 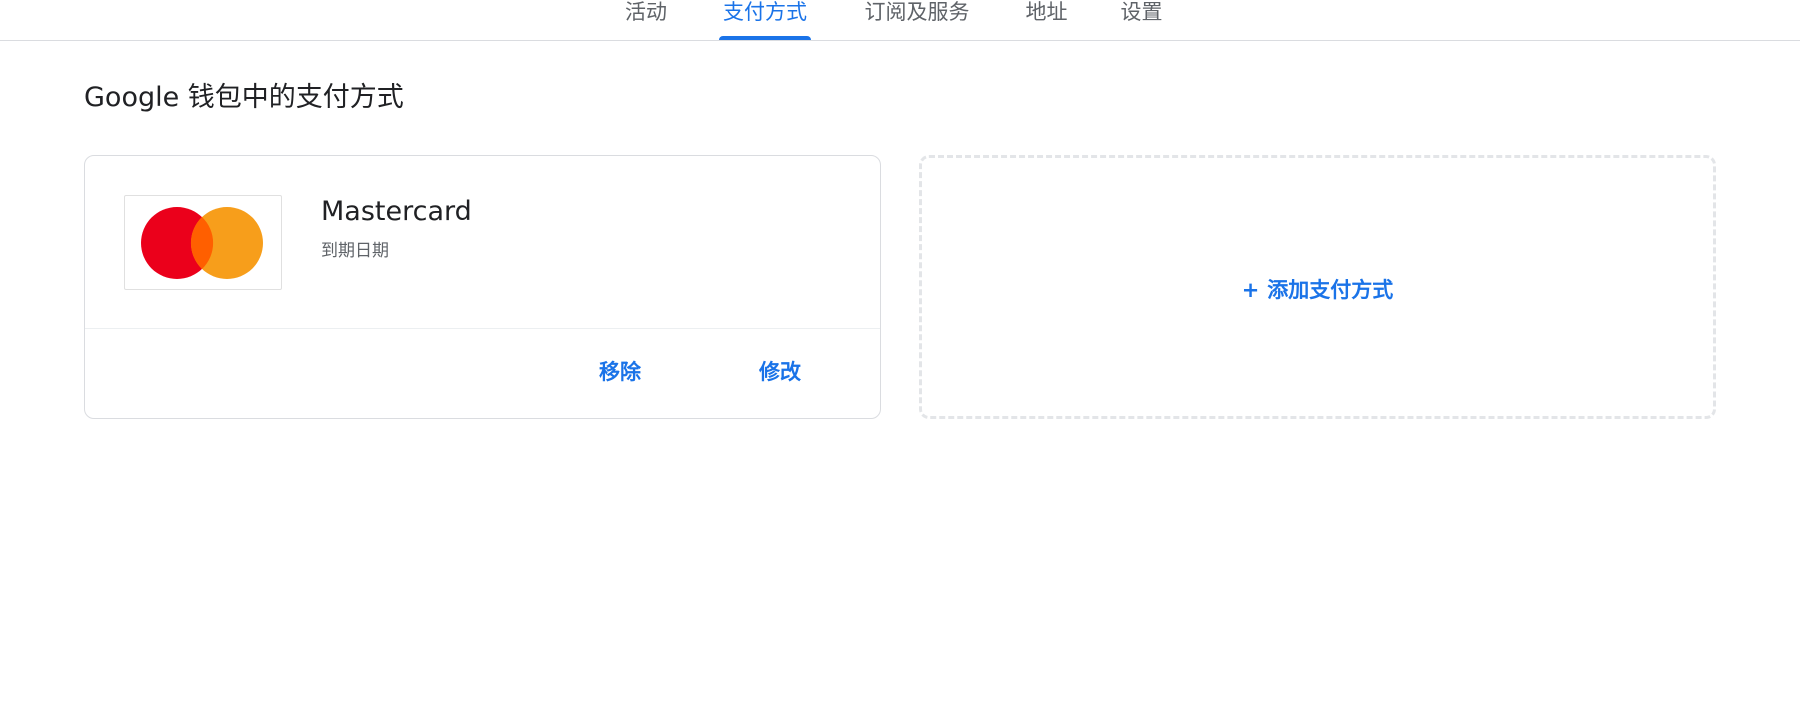 What do you see at coordinates (1330, 290) in the screenshot?
I see `add-payment-method-label: 添加支付方式` at bounding box center [1330, 290].